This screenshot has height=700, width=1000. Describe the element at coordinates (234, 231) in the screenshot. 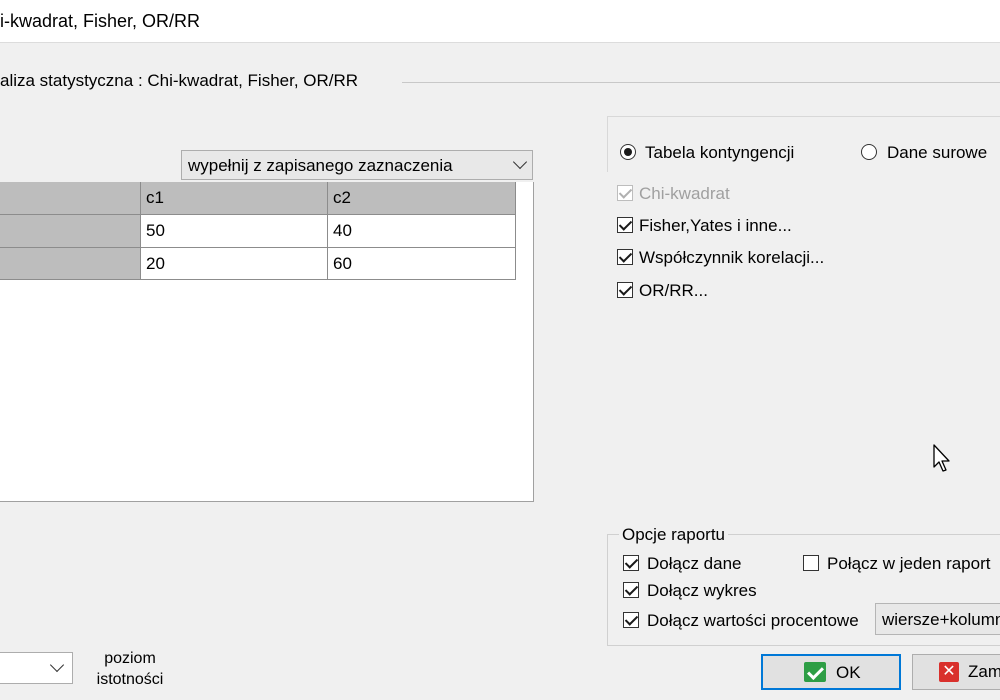

I see `table-cell-r1-c1: 50` at that location.